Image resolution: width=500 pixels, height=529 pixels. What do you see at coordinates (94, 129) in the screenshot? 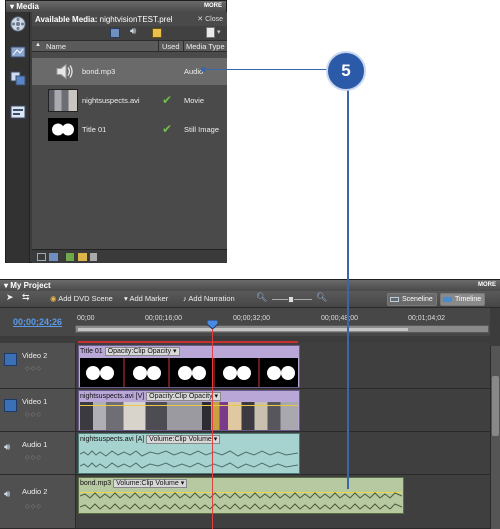
I see `media-item-name: Title 01` at bounding box center [94, 129].